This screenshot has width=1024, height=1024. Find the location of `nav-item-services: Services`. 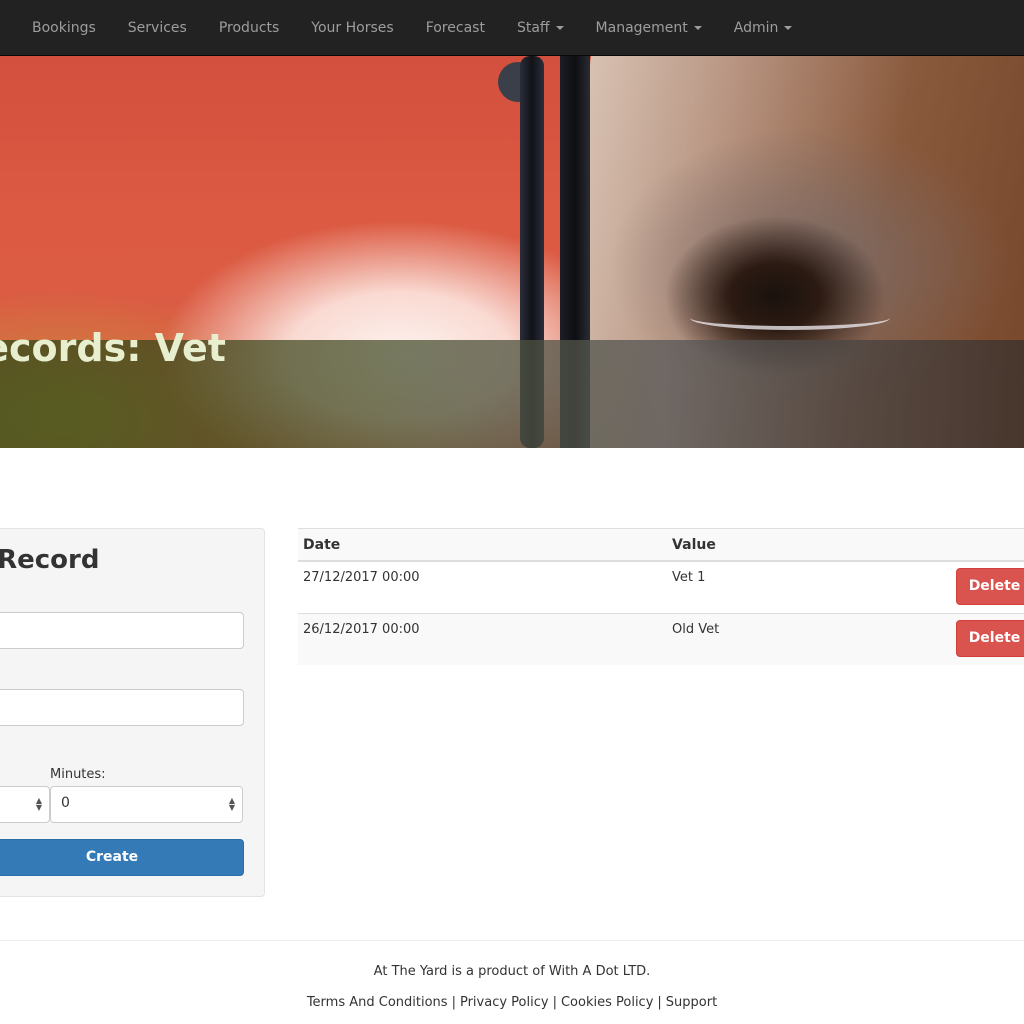

nav-item-services: Services is located at coordinates (157, 28).